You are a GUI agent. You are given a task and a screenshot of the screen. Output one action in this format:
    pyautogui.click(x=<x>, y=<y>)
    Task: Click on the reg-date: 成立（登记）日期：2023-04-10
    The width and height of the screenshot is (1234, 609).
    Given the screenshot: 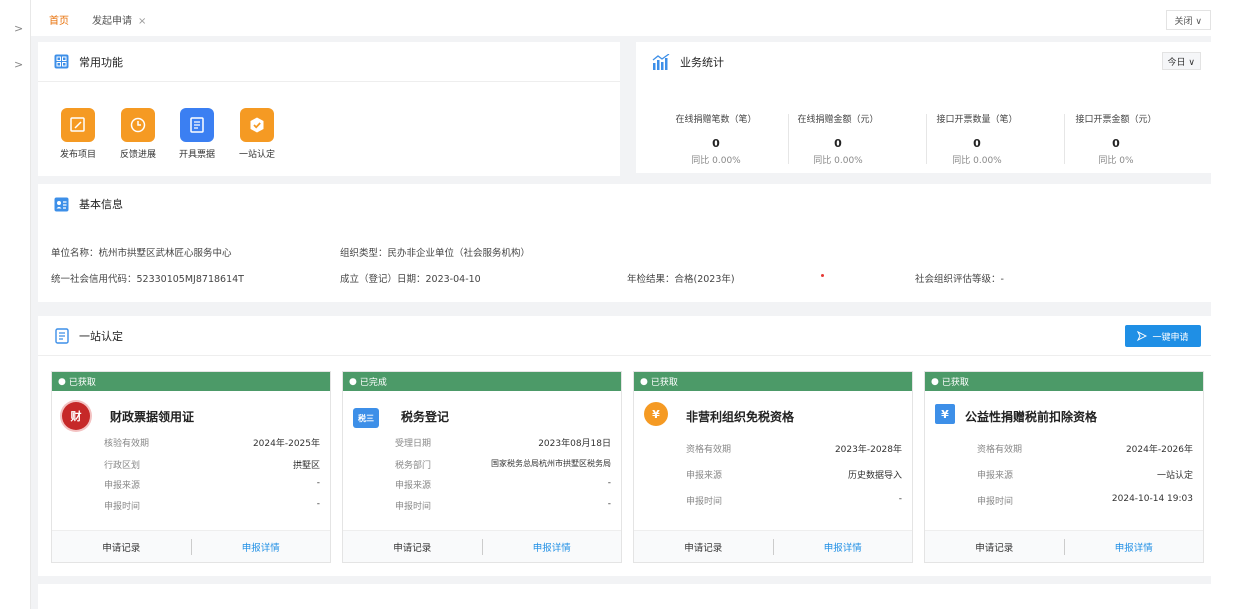 What is the action you would take?
    pyautogui.click(x=410, y=279)
    